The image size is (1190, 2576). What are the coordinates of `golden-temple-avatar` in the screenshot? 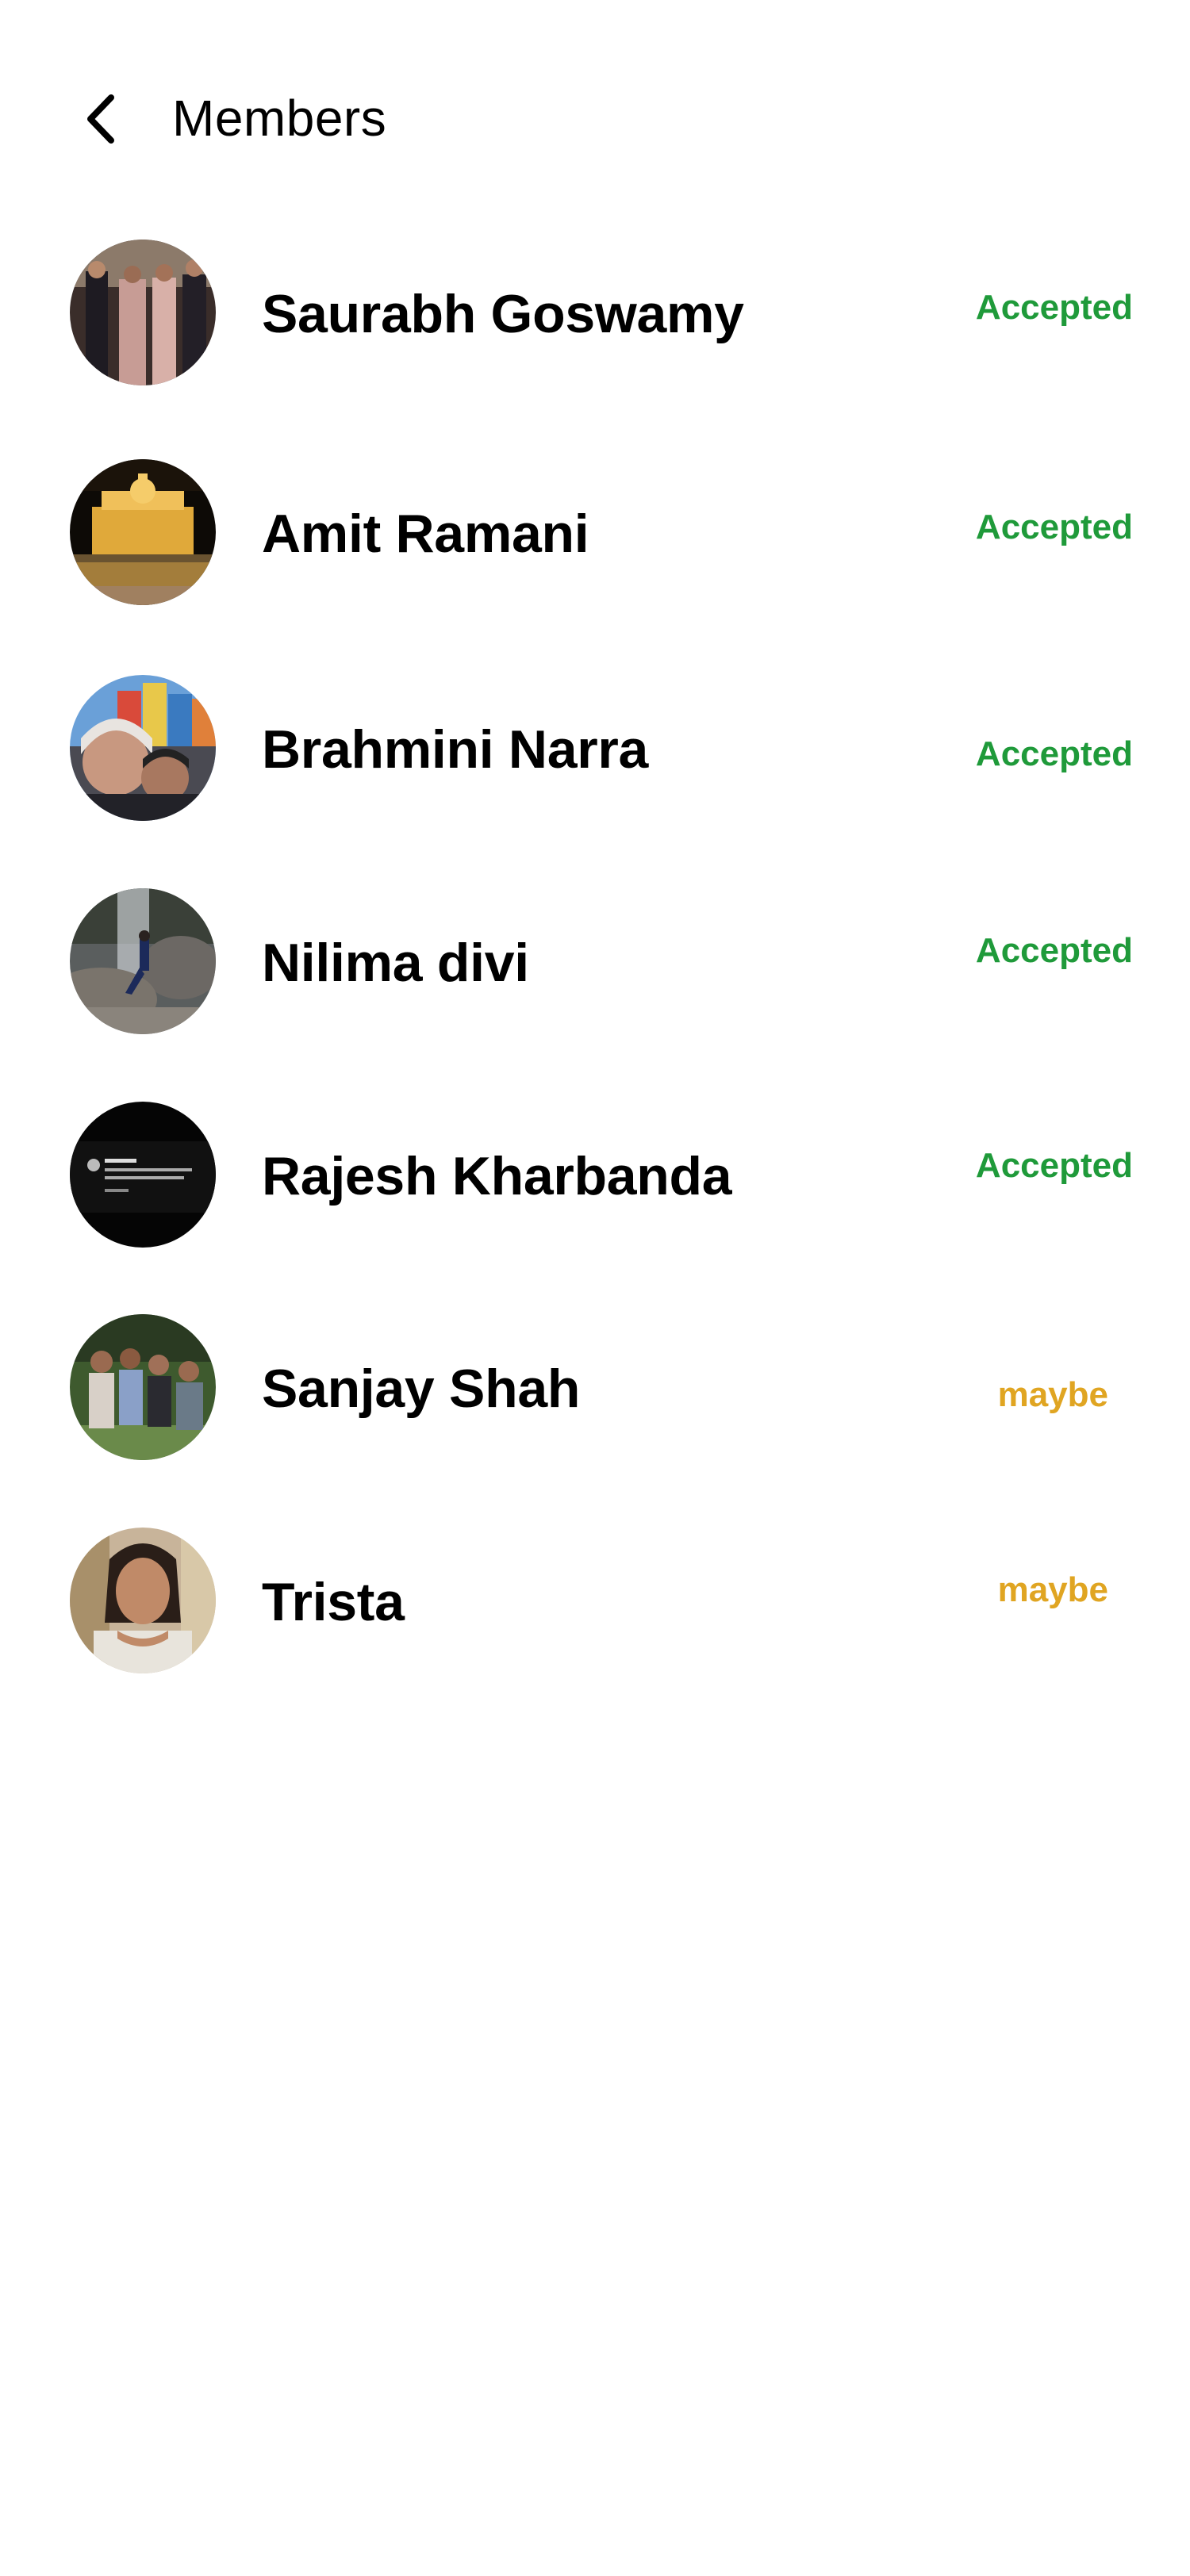 It's located at (143, 532).